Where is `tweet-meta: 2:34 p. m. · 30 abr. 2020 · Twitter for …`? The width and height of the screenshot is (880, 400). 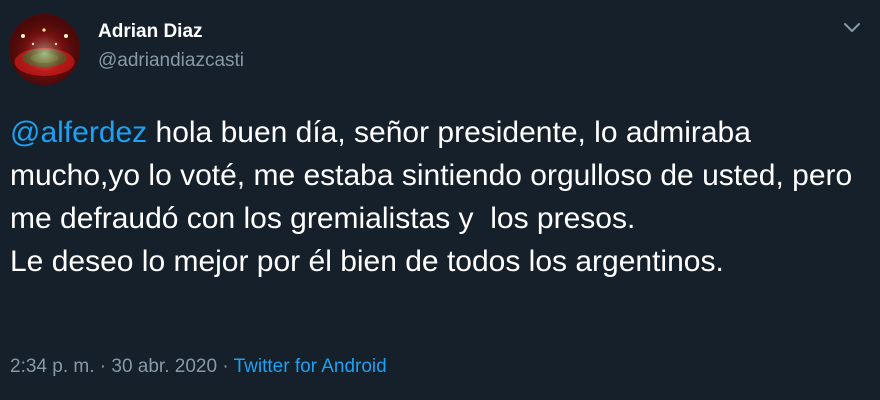 tweet-meta: 2:34 p. m. · 30 abr. 2020 · Twitter for … is located at coordinates (198, 367).